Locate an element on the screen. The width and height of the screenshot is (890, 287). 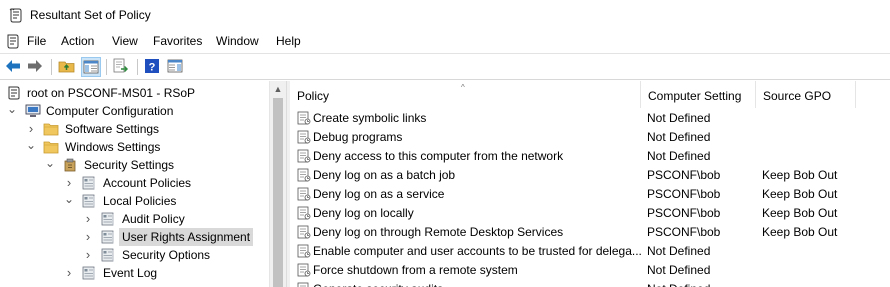
list-header: Policy ^ Computer Setting Source GPO is located at coordinates (590, 94).